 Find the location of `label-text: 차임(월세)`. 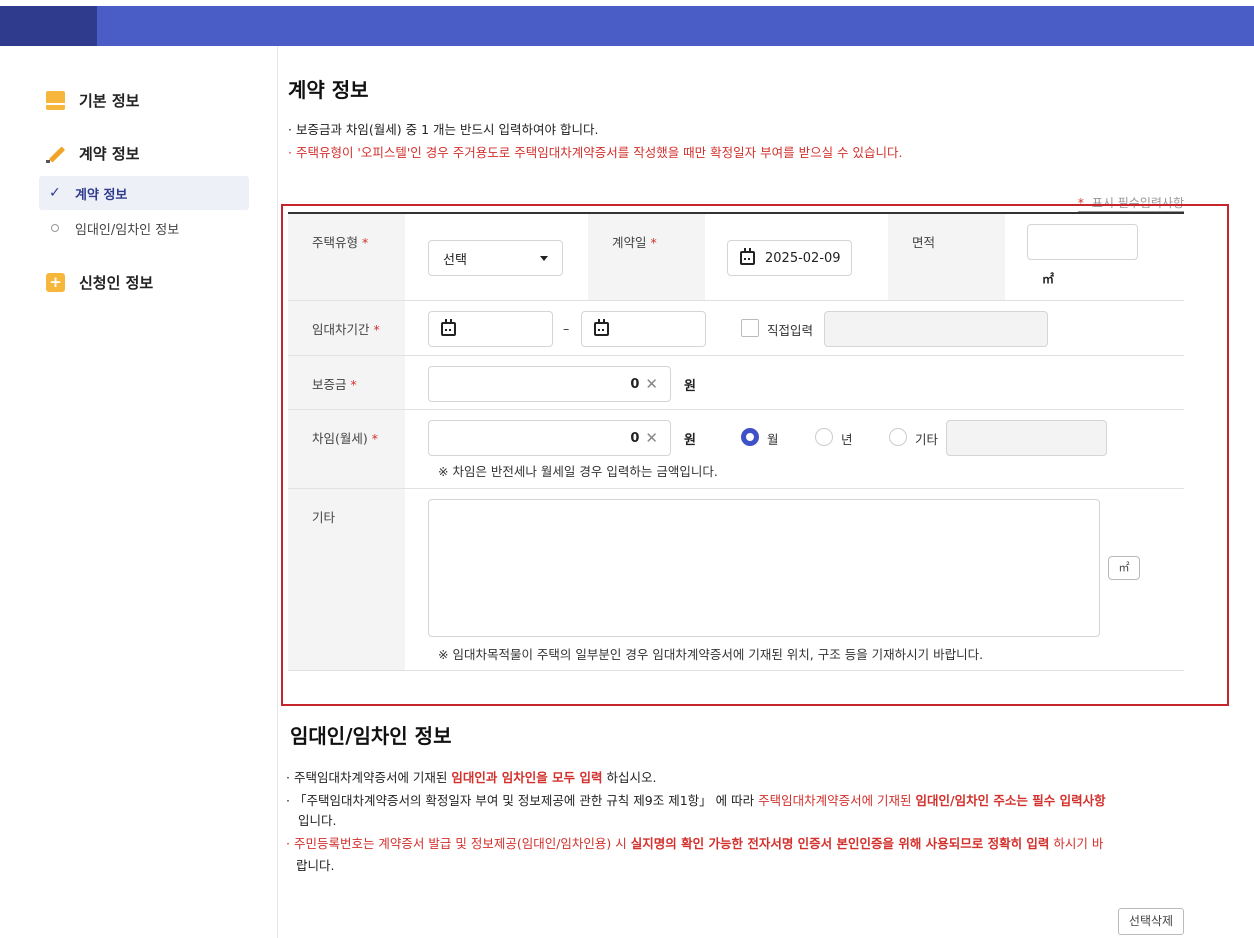

label-text: 차임(월세) is located at coordinates (340, 438).